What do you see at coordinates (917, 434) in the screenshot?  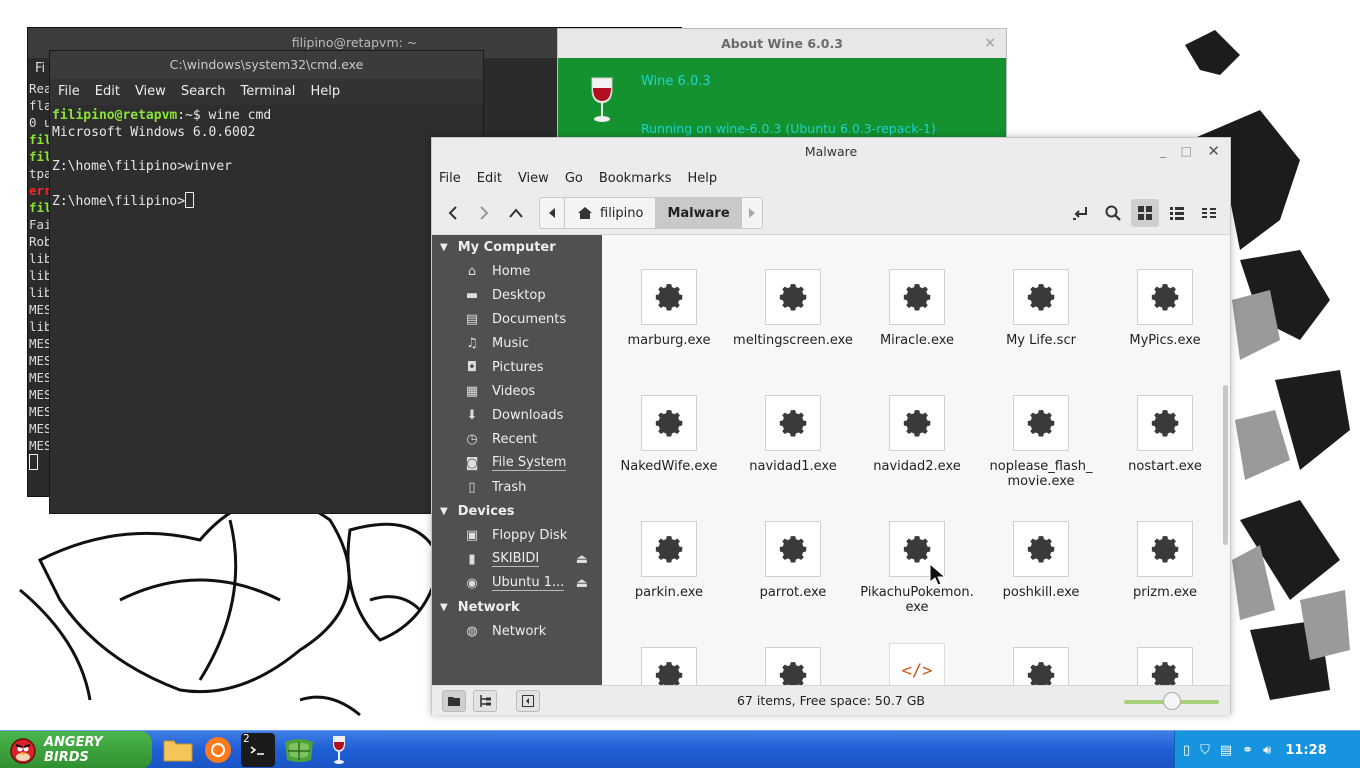 I see `file-item: navidad2.exe` at bounding box center [917, 434].